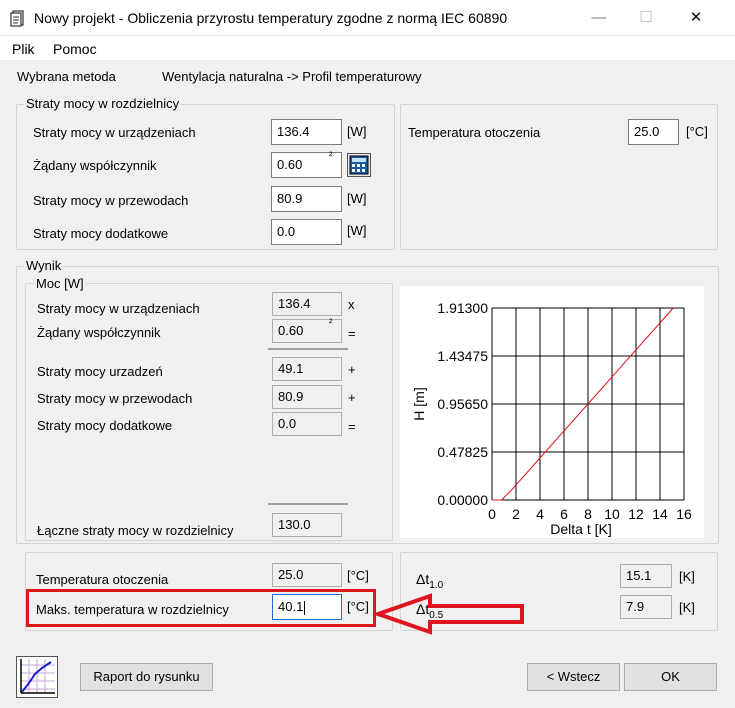 The height and width of the screenshot is (708, 735). What do you see at coordinates (306, 199) in the screenshot?
I see `wires-loss-input: 80.9` at bounding box center [306, 199].